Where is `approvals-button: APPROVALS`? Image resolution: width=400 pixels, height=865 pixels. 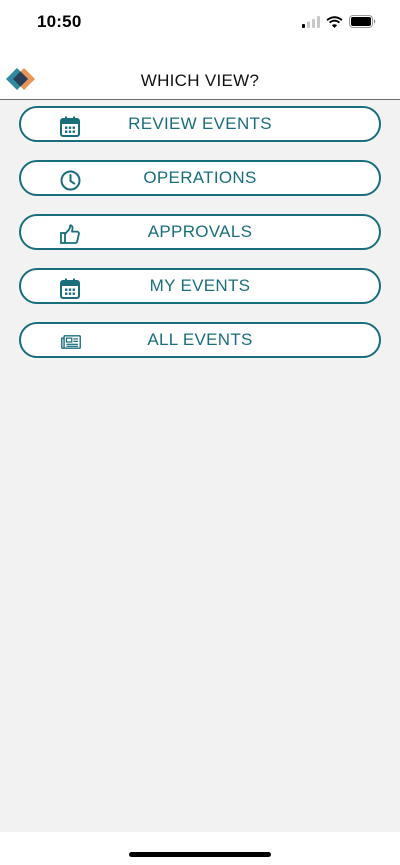
approvals-button: APPROVALS is located at coordinates (200, 232).